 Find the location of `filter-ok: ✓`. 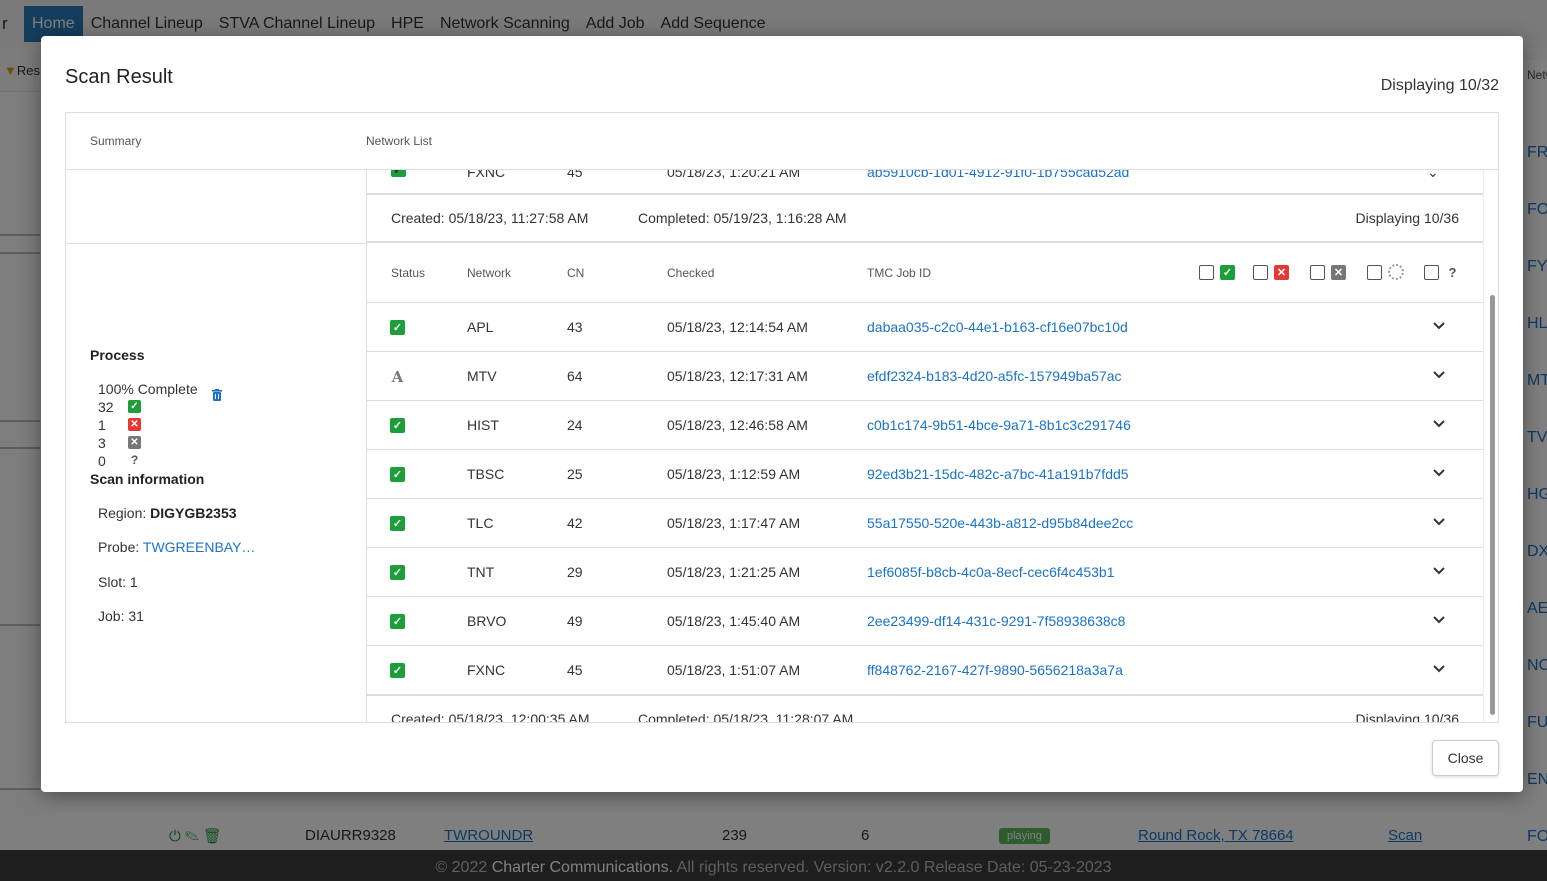

filter-ok: ✓ is located at coordinates (1217, 272).